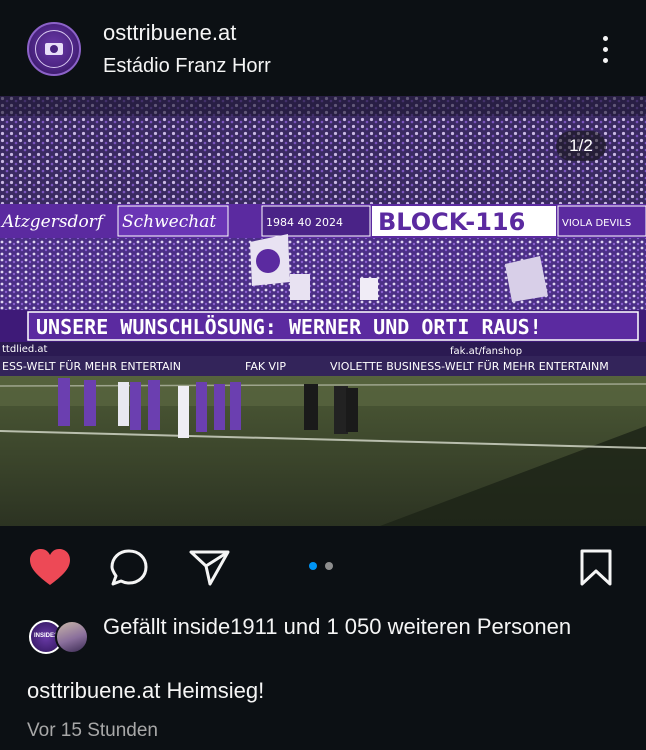  What do you see at coordinates (486, 351) in the screenshot?
I see `ad-text: fak.at/fanshop` at bounding box center [486, 351].